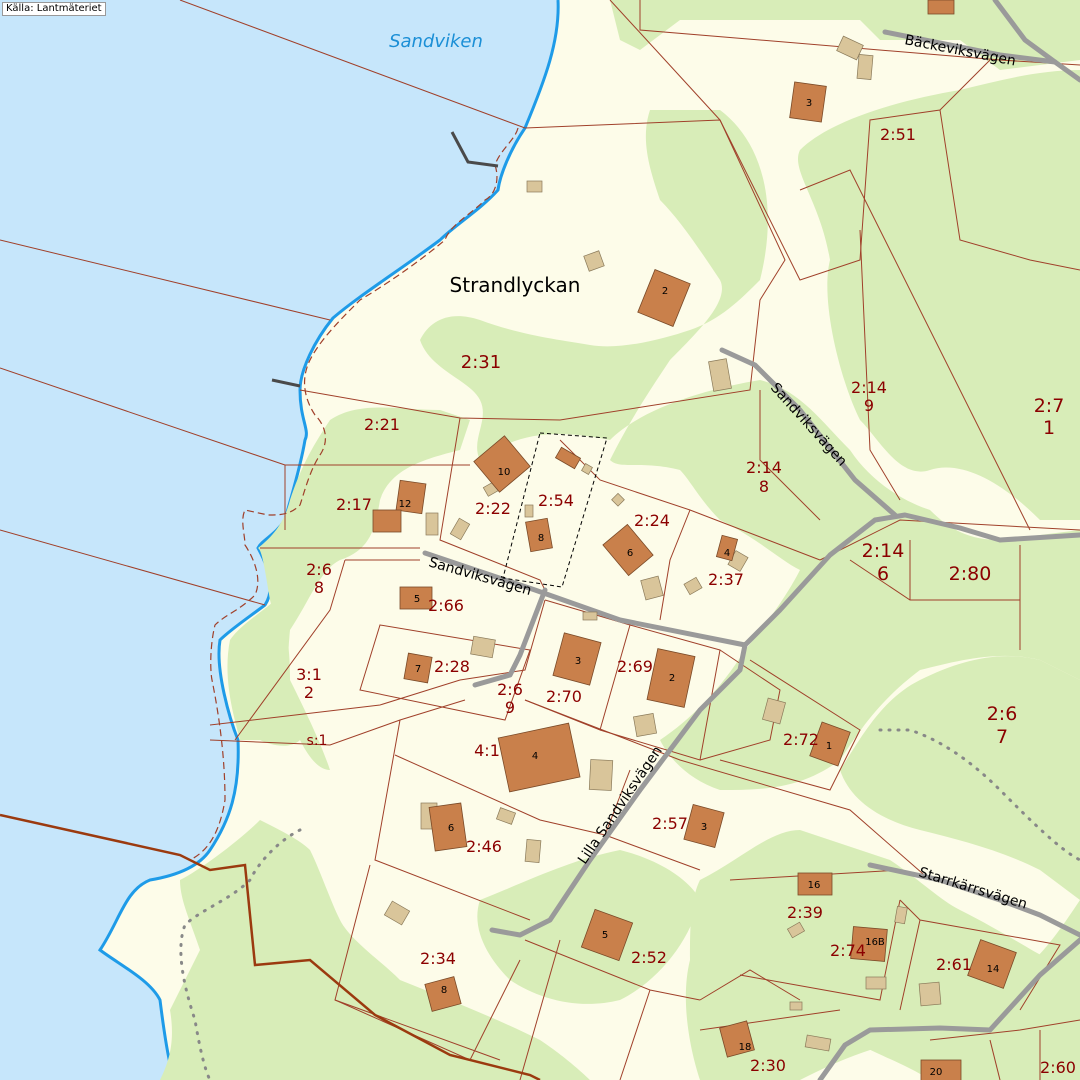  What do you see at coordinates (481, 362) in the screenshot?
I see `parcel-label: 2:31` at bounding box center [481, 362].